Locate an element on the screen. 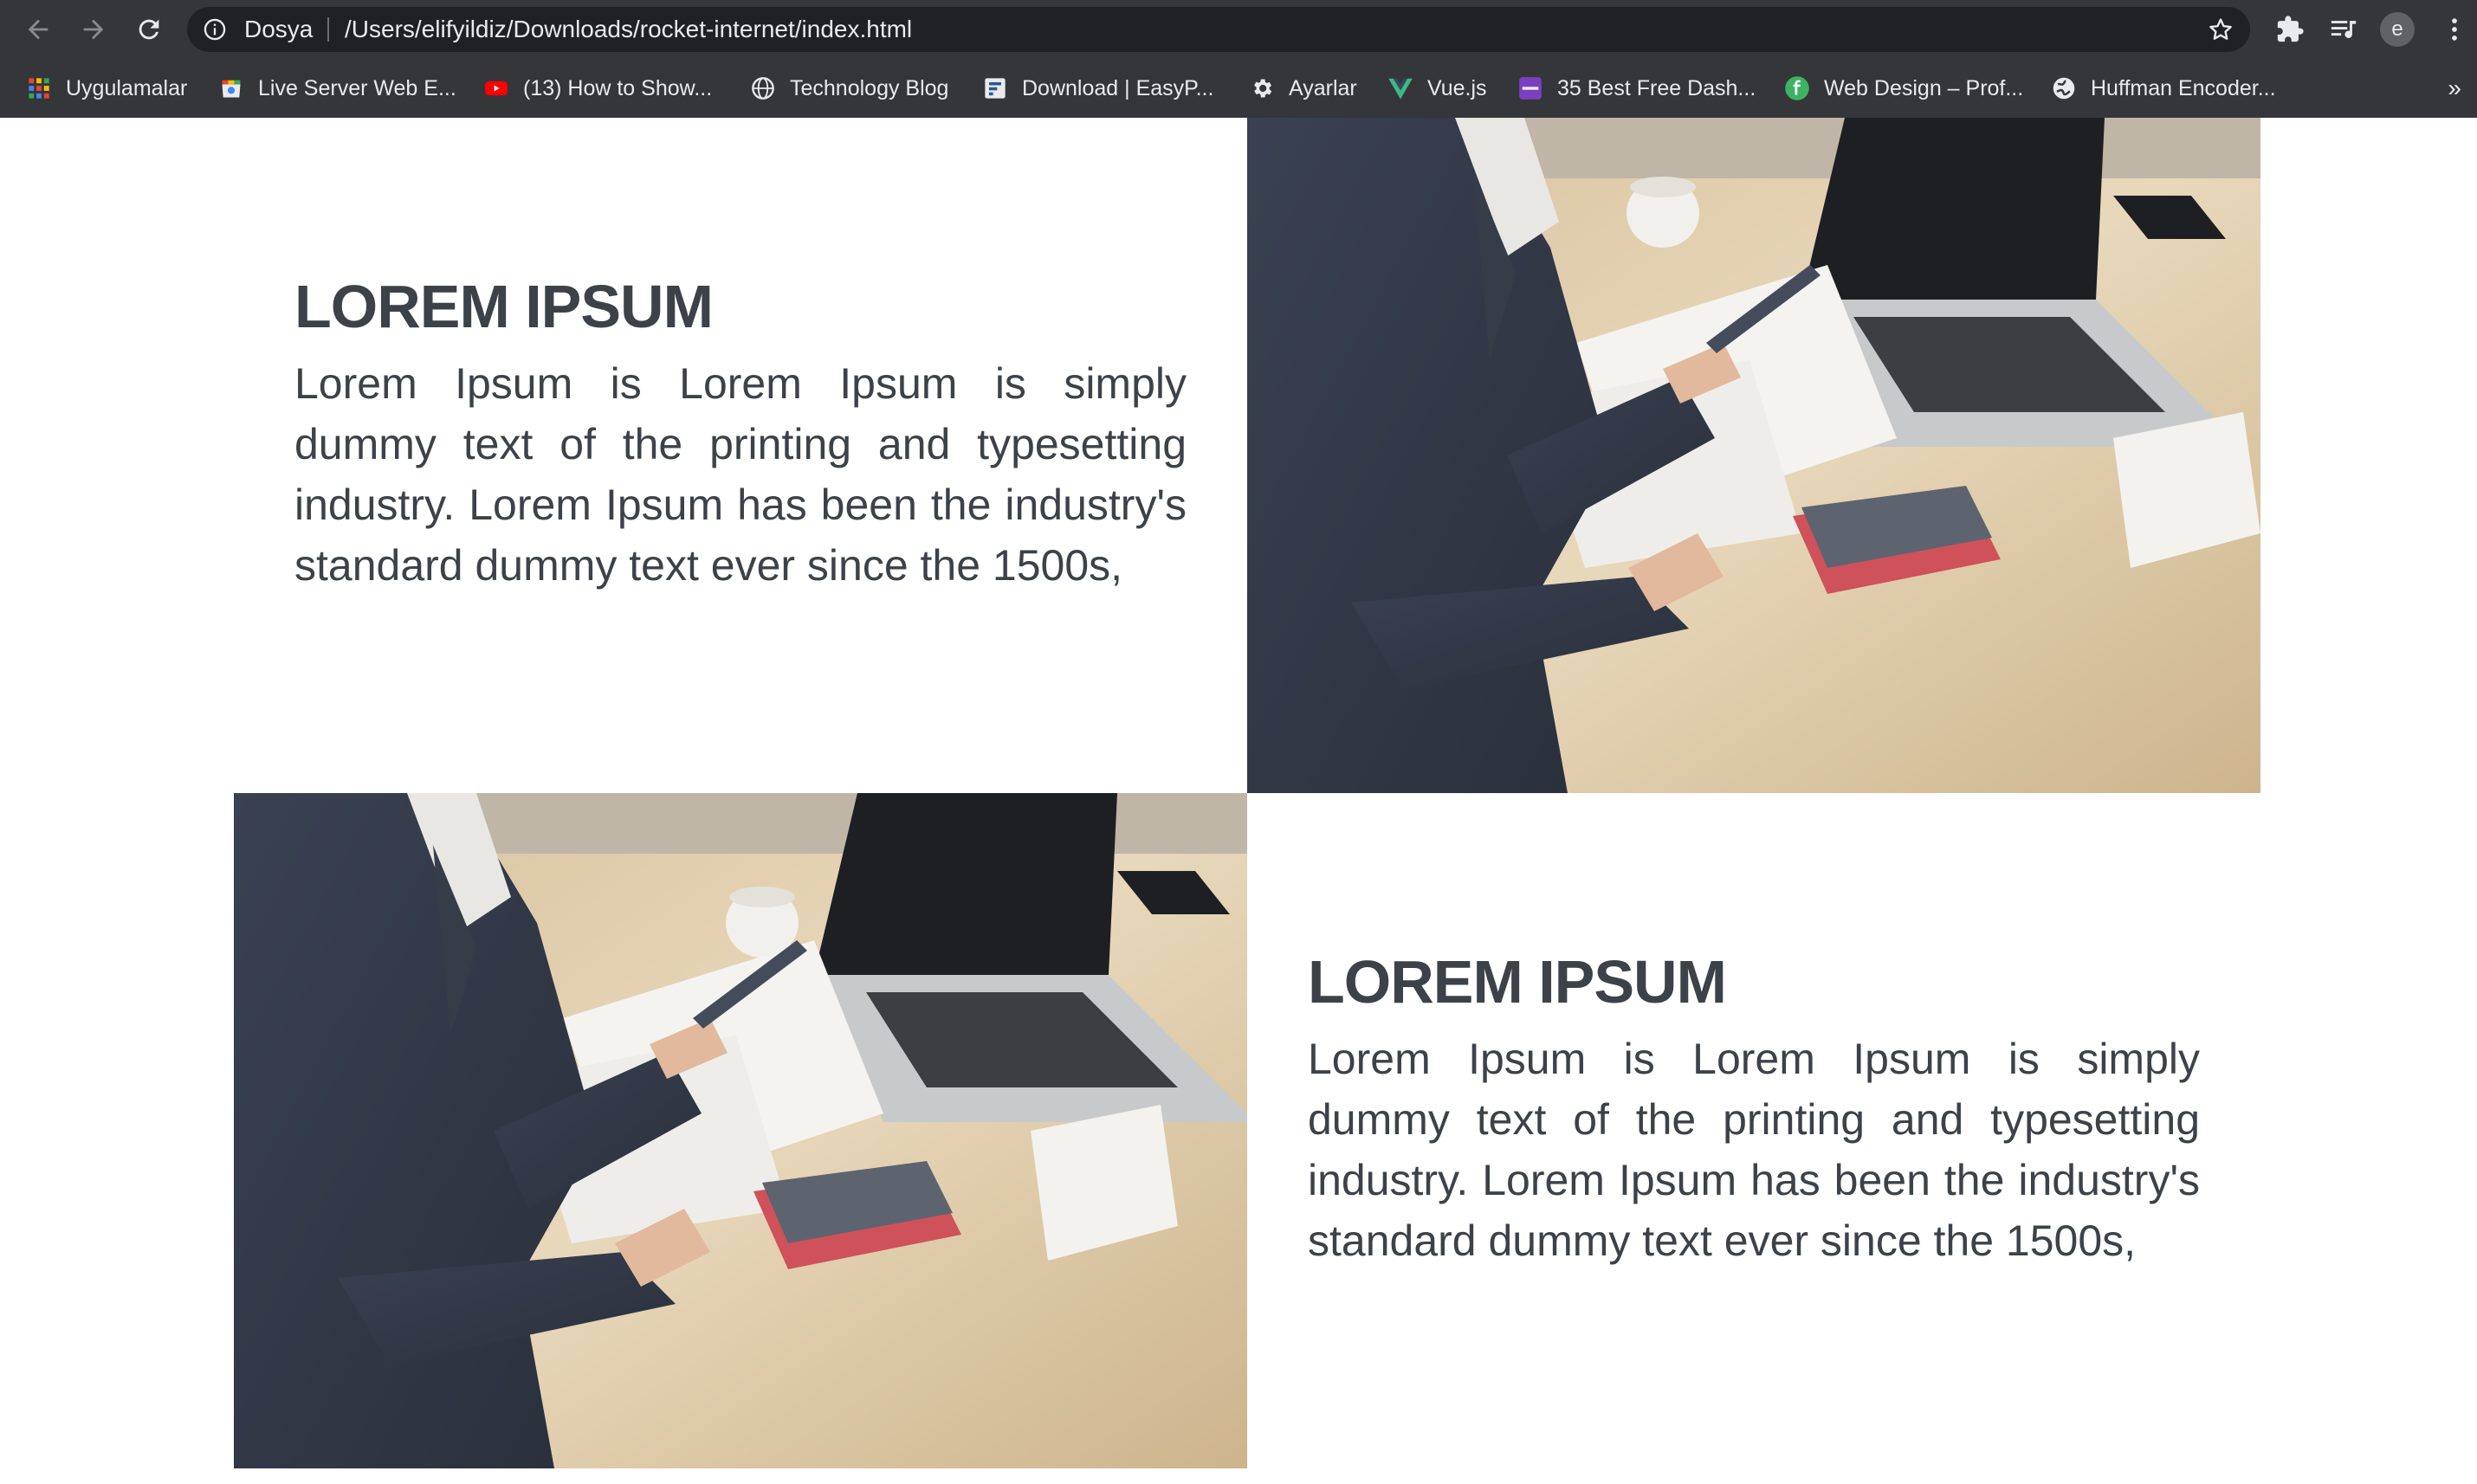 Image resolution: width=2477 pixels, height=1484 pixels. bookmark-apps: Uygulamalar is located at coordinates (106, 88).